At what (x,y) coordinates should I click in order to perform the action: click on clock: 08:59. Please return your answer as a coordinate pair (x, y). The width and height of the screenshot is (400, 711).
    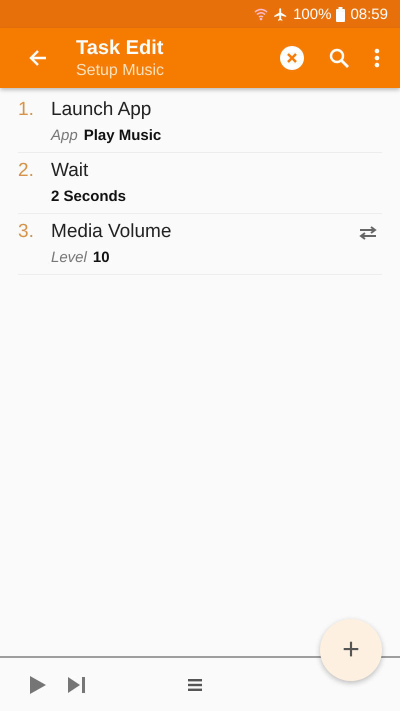
    Looking at the image, I should click on (369, 14).